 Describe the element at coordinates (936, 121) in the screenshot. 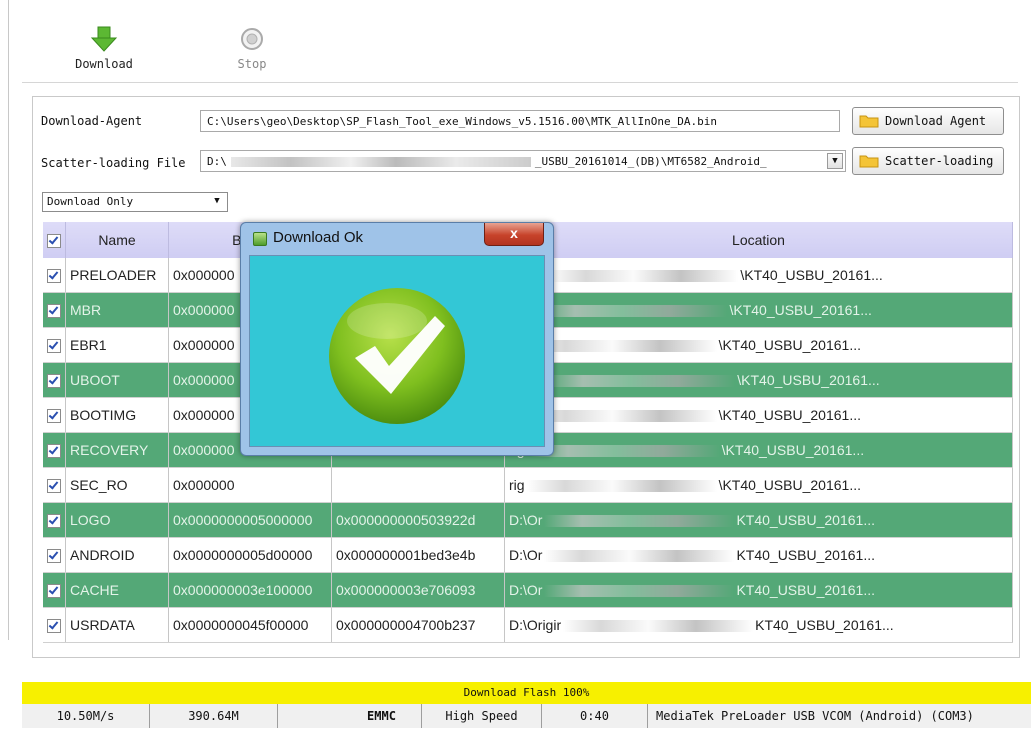

I see `download-agent-button-label: Download Agent` at that location.